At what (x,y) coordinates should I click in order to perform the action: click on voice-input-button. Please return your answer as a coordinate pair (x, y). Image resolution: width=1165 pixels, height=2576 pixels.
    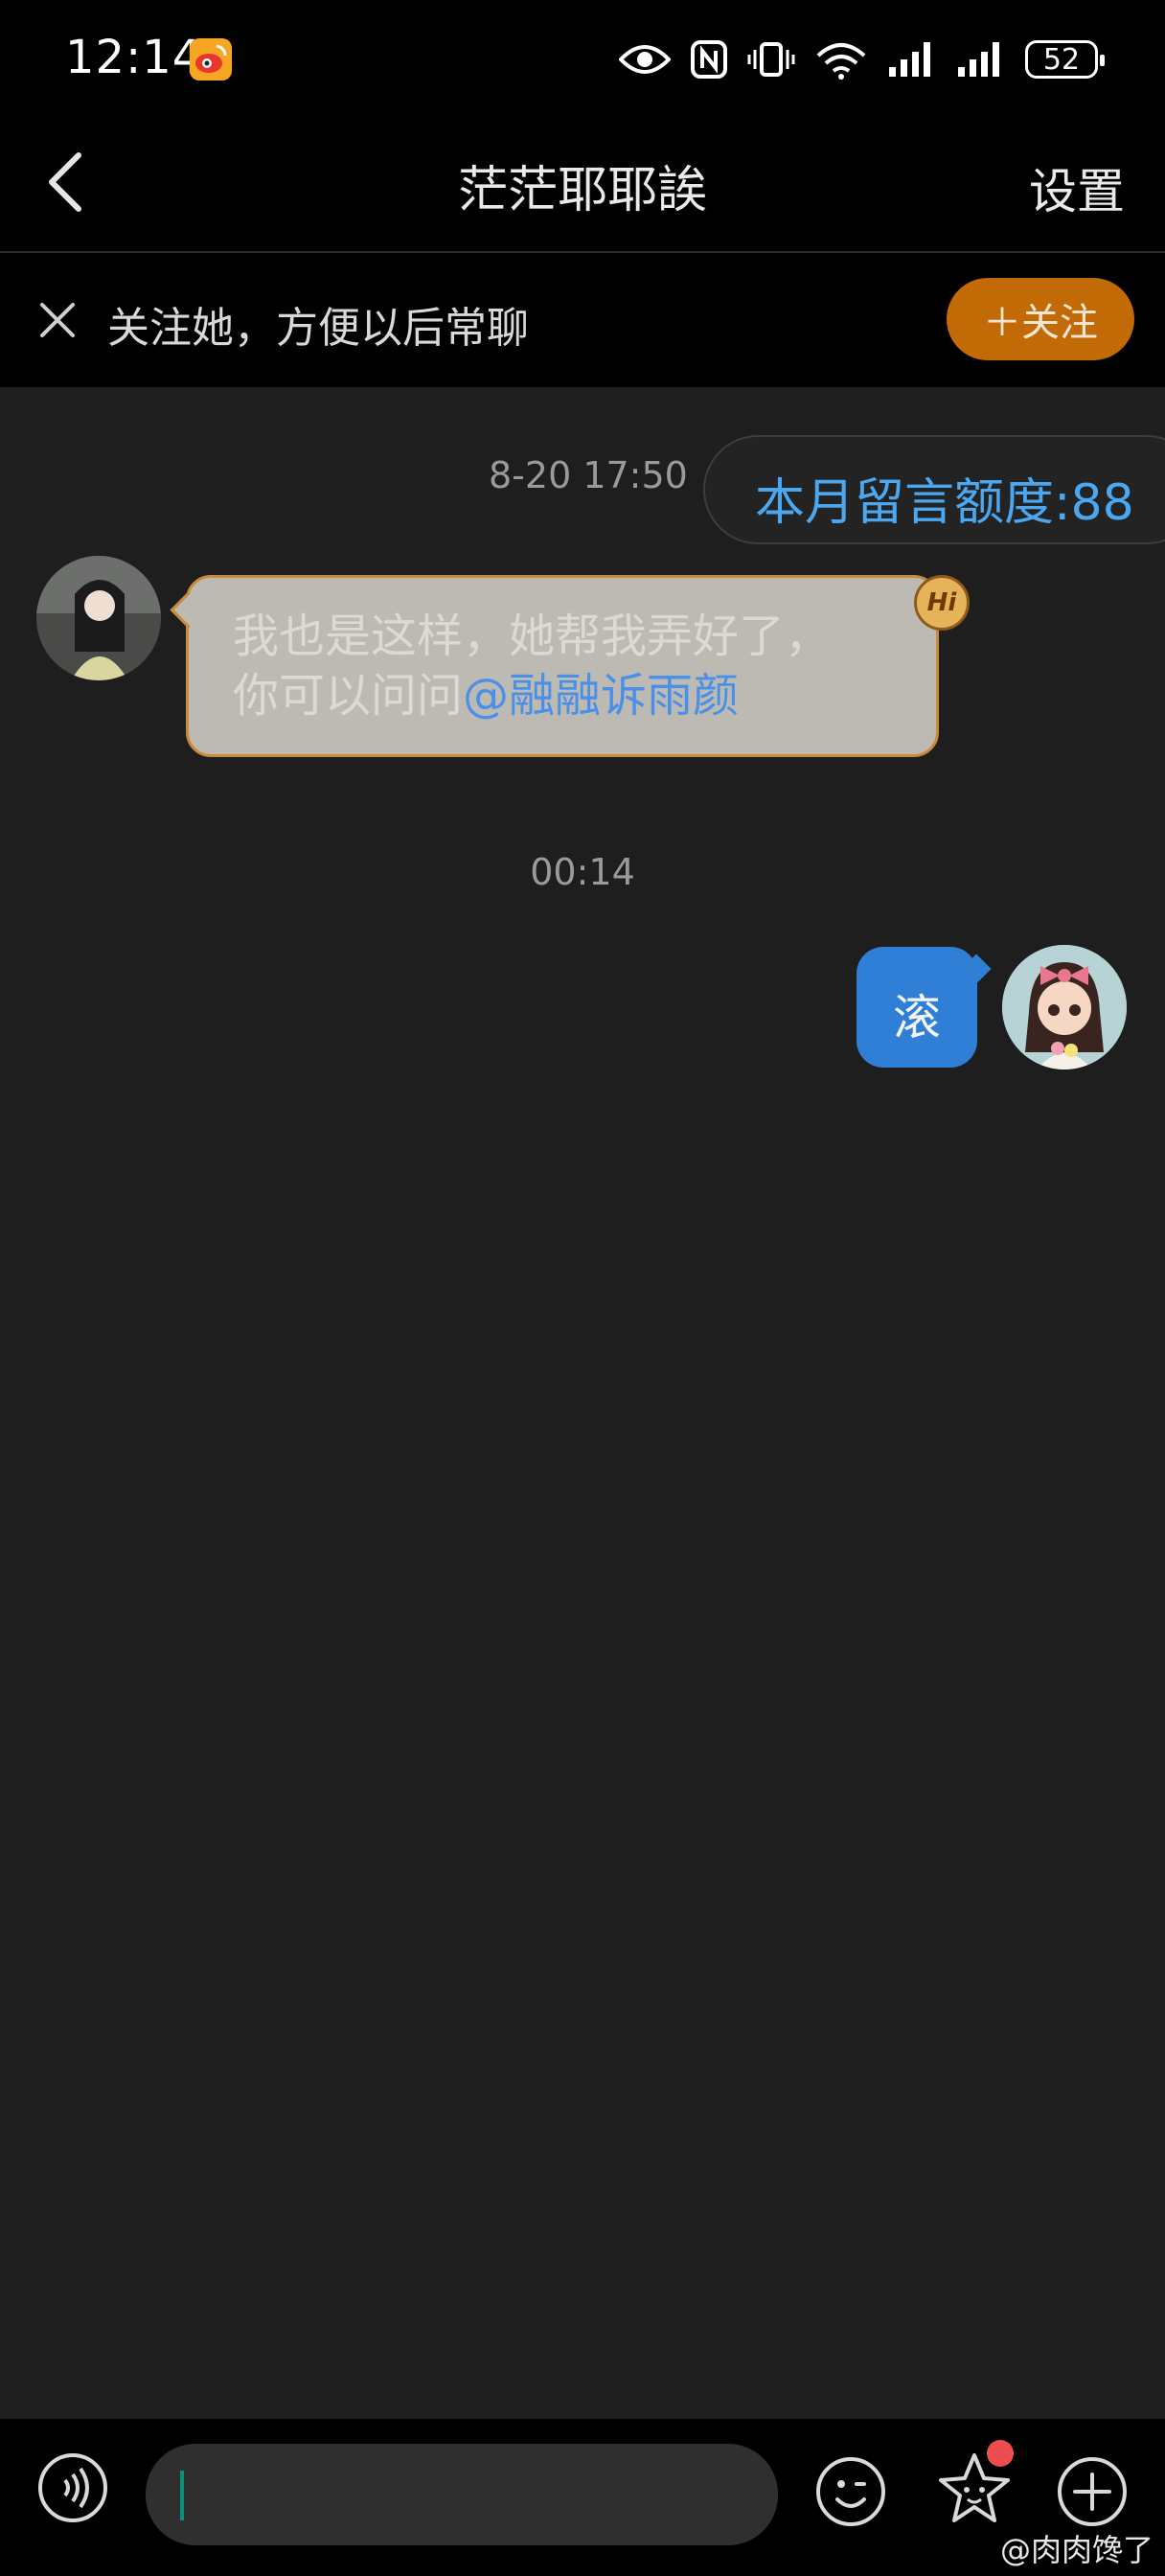
    Looking at the image, I should click on (72, 2487).